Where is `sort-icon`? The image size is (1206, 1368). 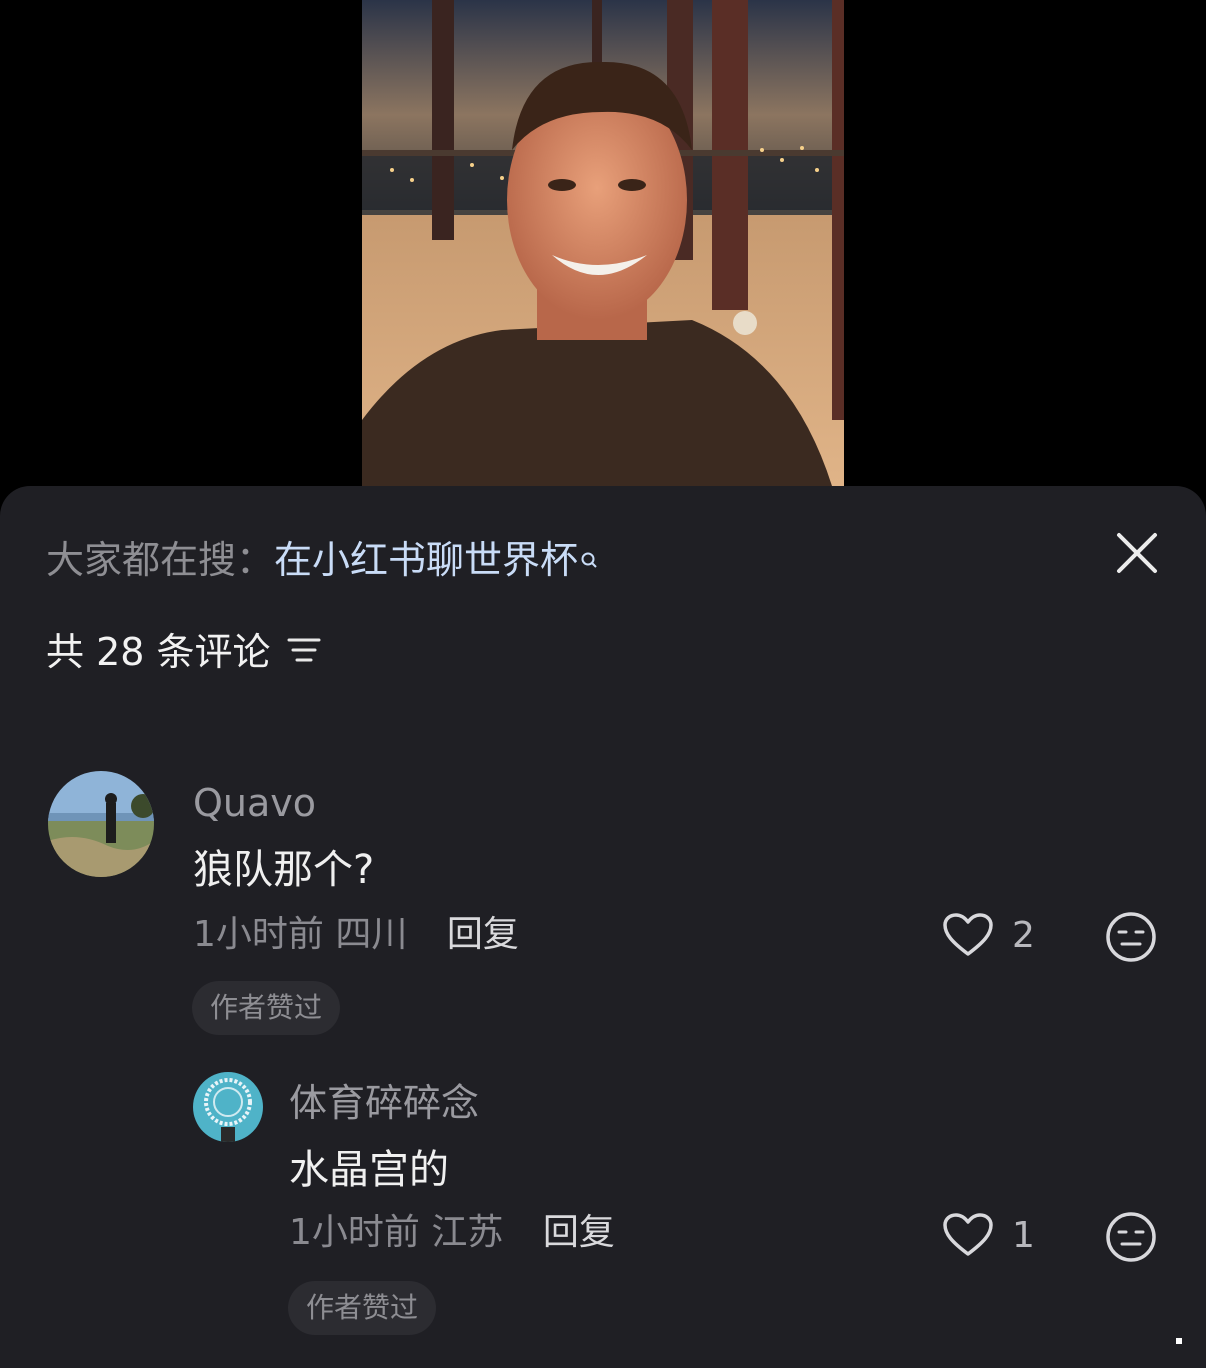
sort-icon is located at coordinates (304, 652).